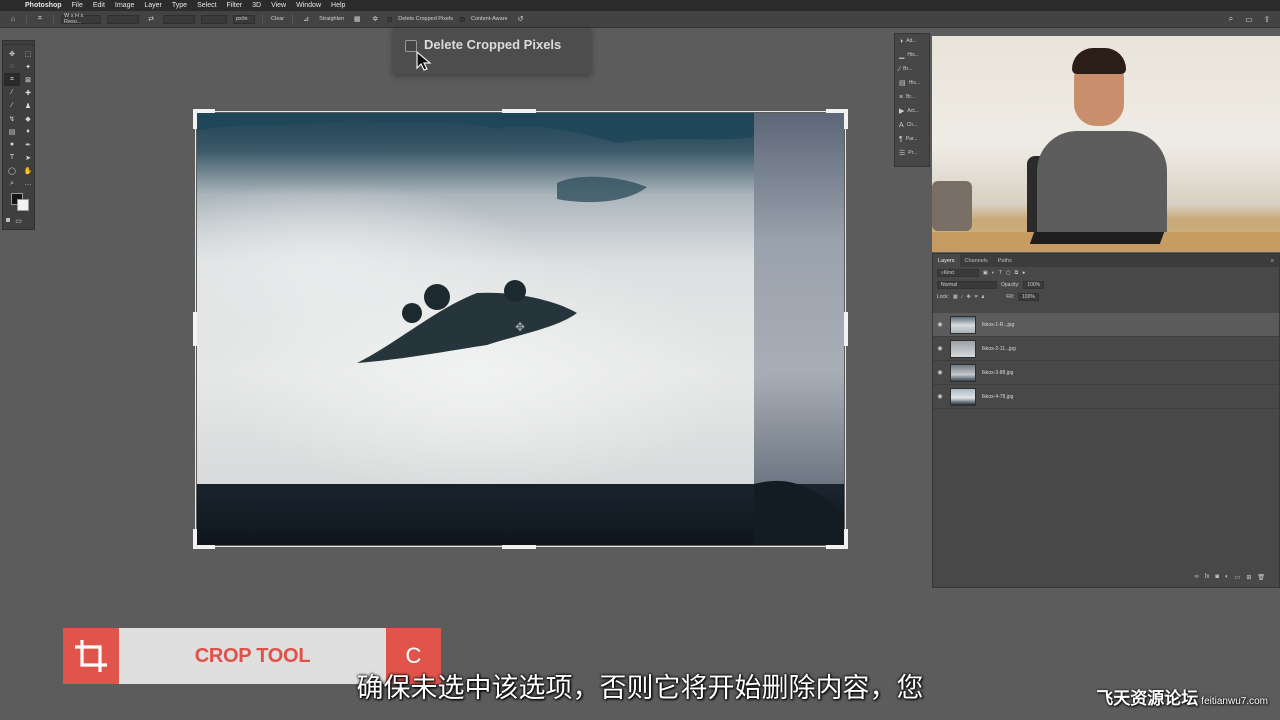 This screenshot has width=1280, height=720. What do you see at coordinates (1217, 577) in the screenshot?
I see `add-mask-icon: ◙` at bounding box center [1217, 577].